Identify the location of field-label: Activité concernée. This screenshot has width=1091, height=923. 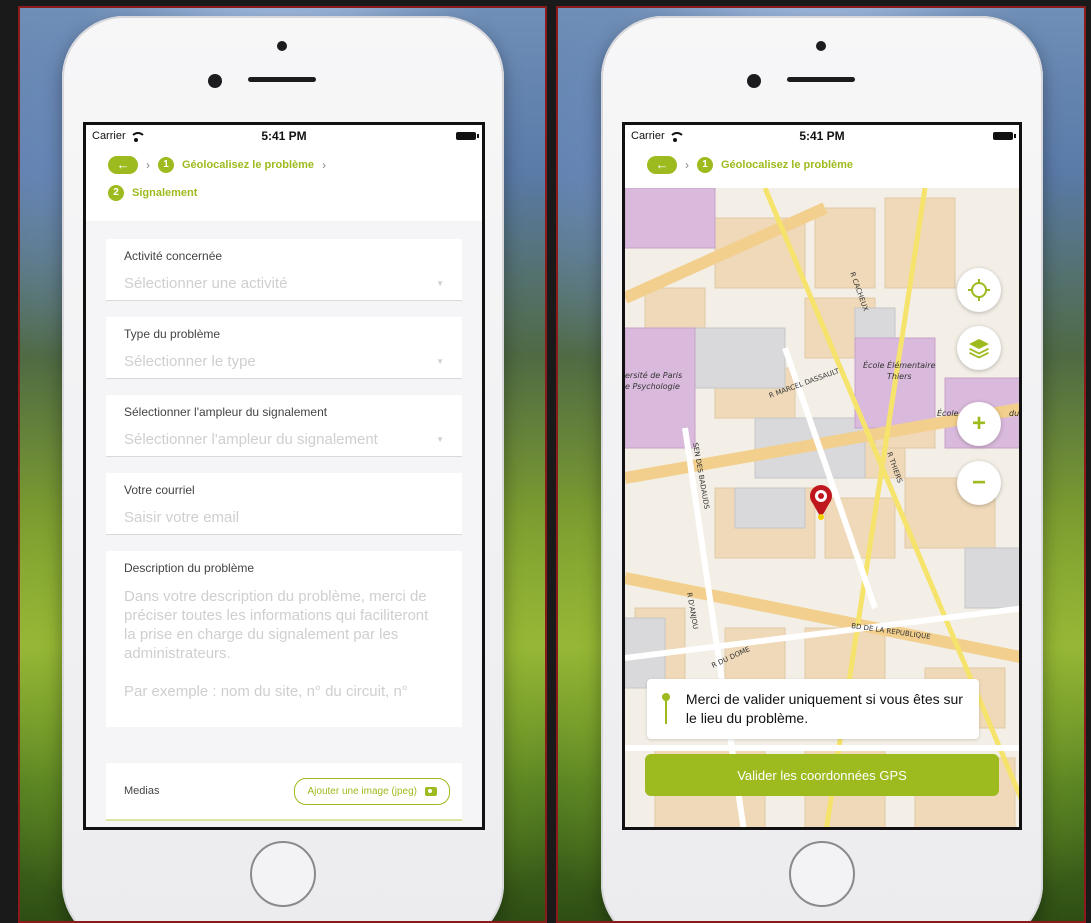
(173, 256).